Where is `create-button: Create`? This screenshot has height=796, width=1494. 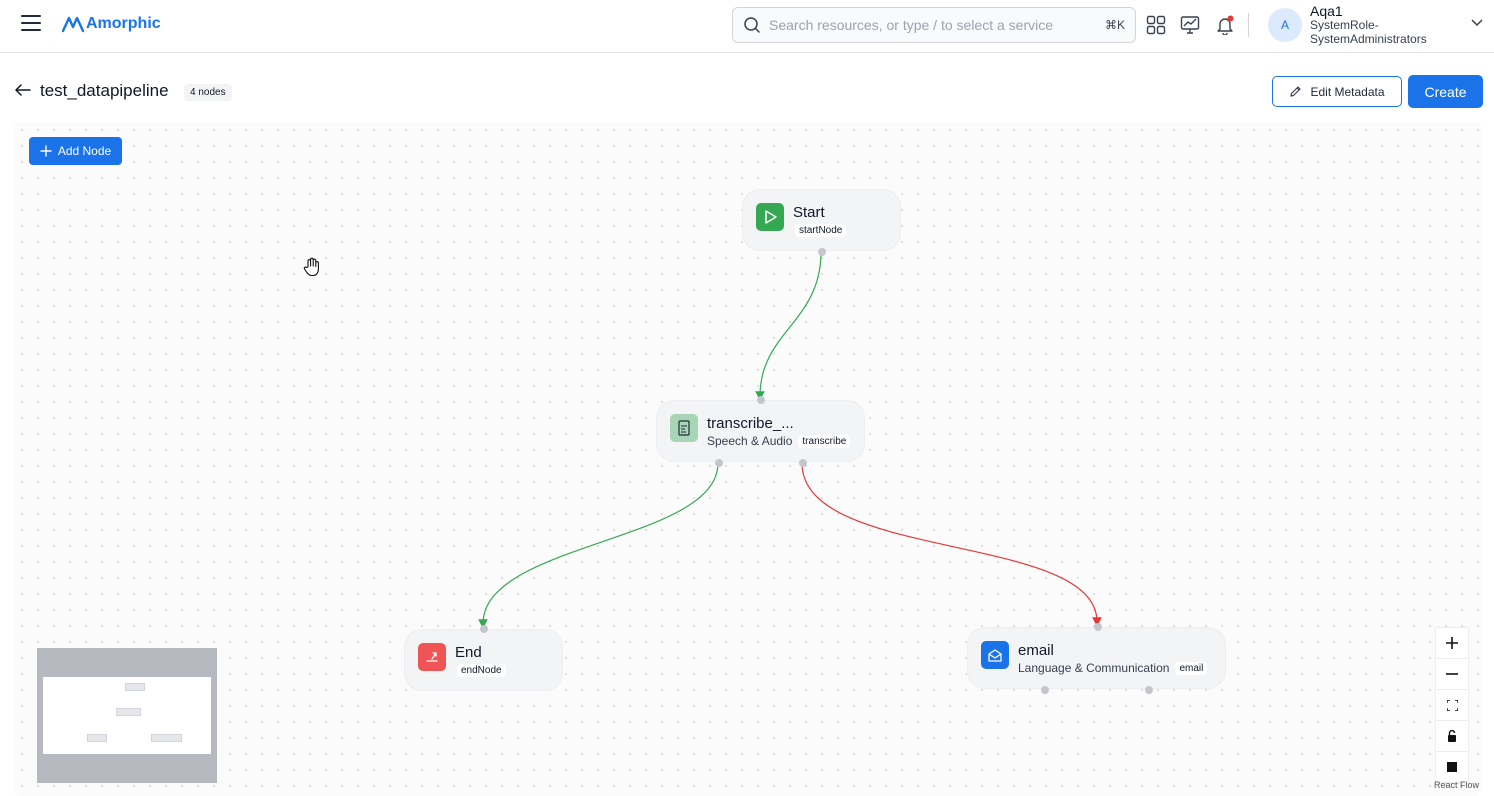 create-button: Create is located at coordinates (1445, 91).